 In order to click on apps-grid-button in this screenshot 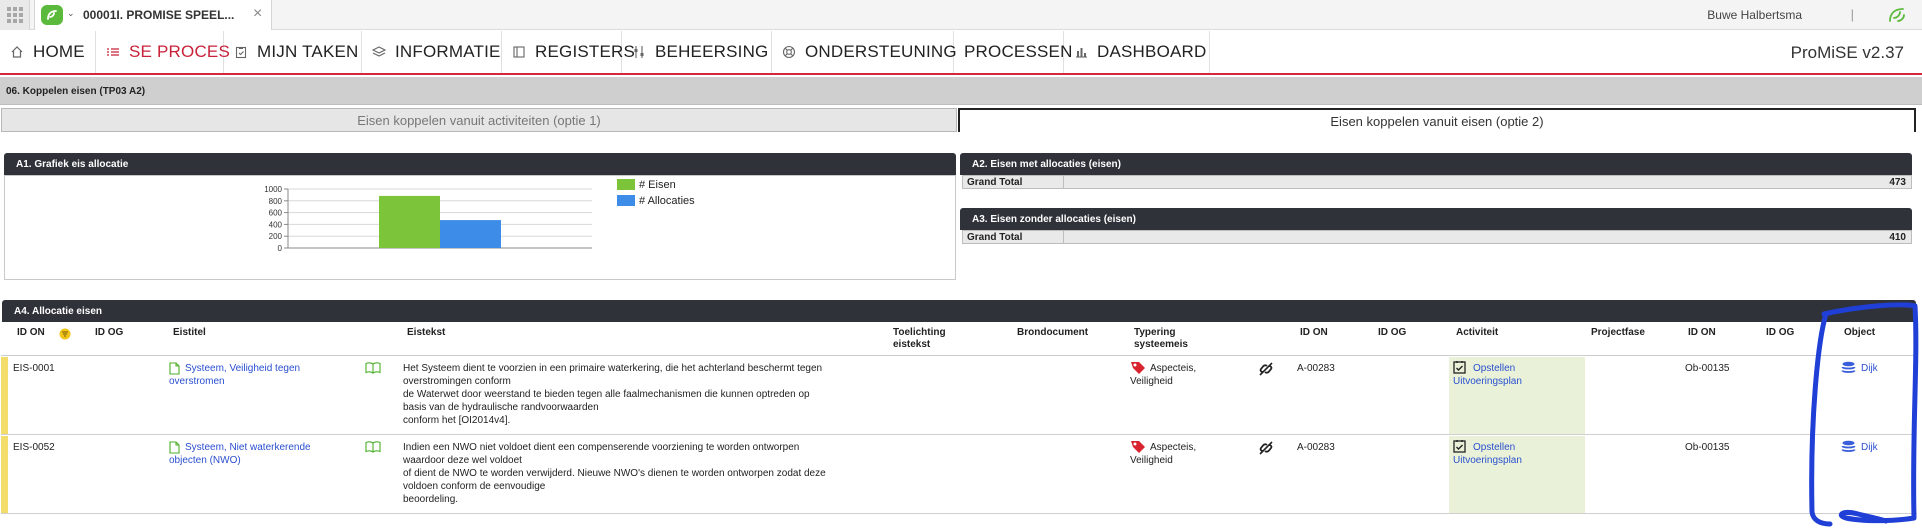, I will do `click(15, 15)`.